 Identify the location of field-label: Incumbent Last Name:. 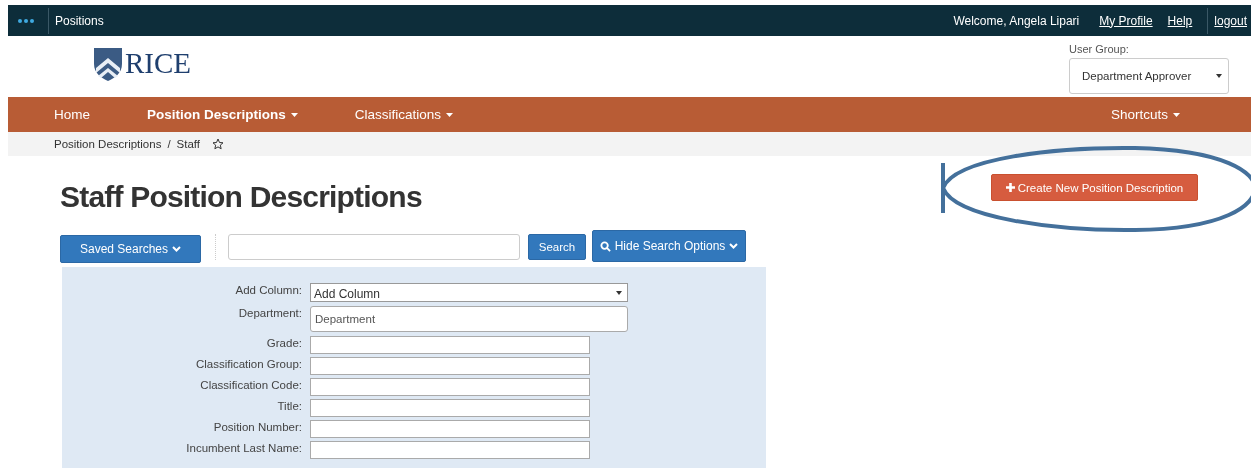
(244, 448).